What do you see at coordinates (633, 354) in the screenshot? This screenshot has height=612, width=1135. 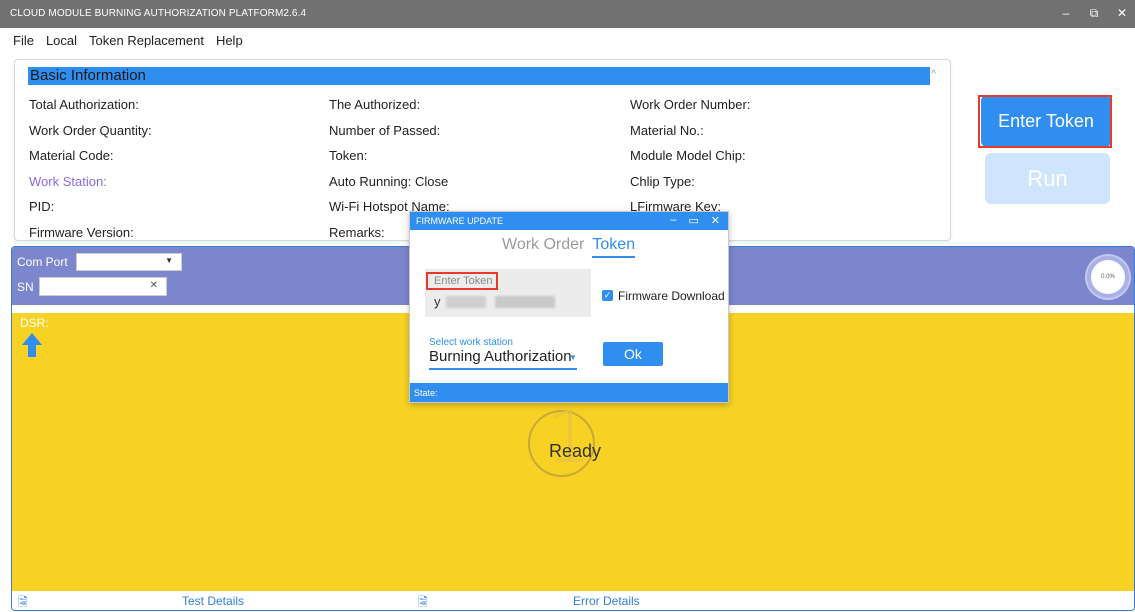 I see `ok-button: Ok` at bounding box center [633, 354].